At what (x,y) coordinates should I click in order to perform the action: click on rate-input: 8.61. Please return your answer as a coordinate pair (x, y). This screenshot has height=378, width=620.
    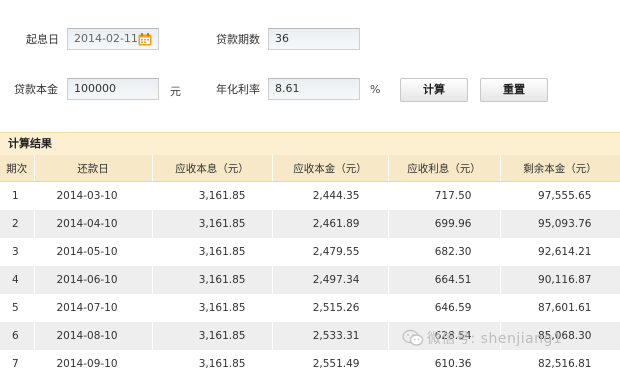
    Looking at the image, I should click on (314, 89).